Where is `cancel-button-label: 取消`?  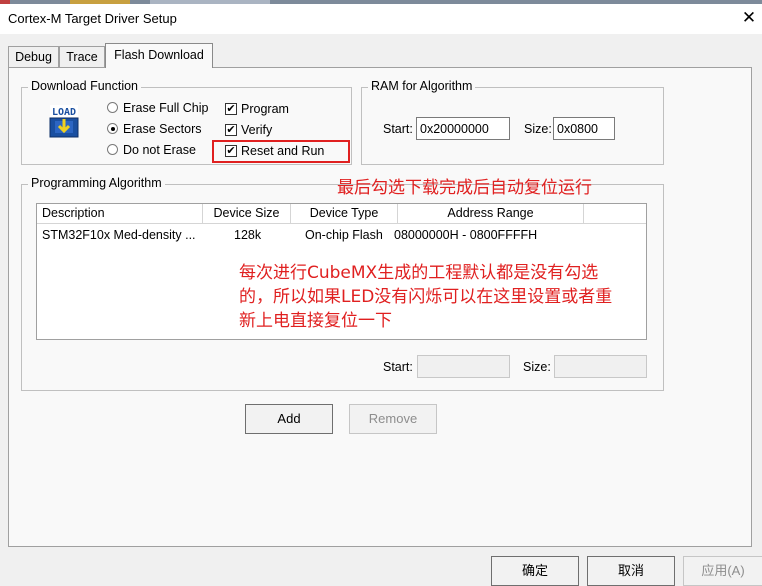 cancel-button-label: 取消 is located at coordinates (630, 570).